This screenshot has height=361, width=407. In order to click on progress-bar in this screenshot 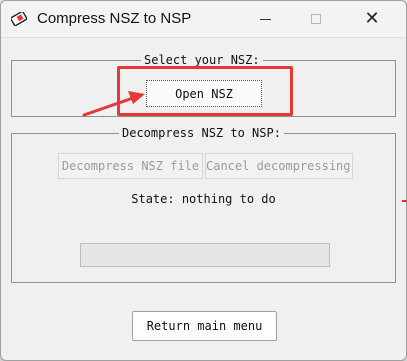, I will do `click(205, 255)`.